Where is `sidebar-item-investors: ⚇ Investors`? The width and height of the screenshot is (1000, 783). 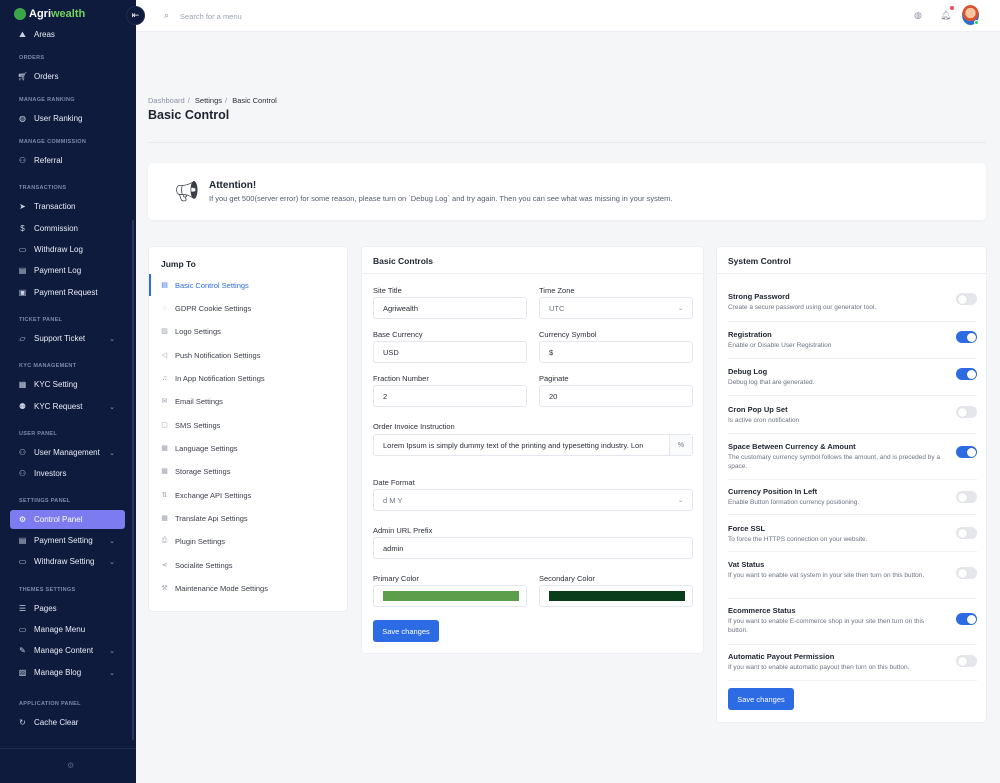
sidebar-item-investors: ⚇ Investors is located at coordinates (67, 473).